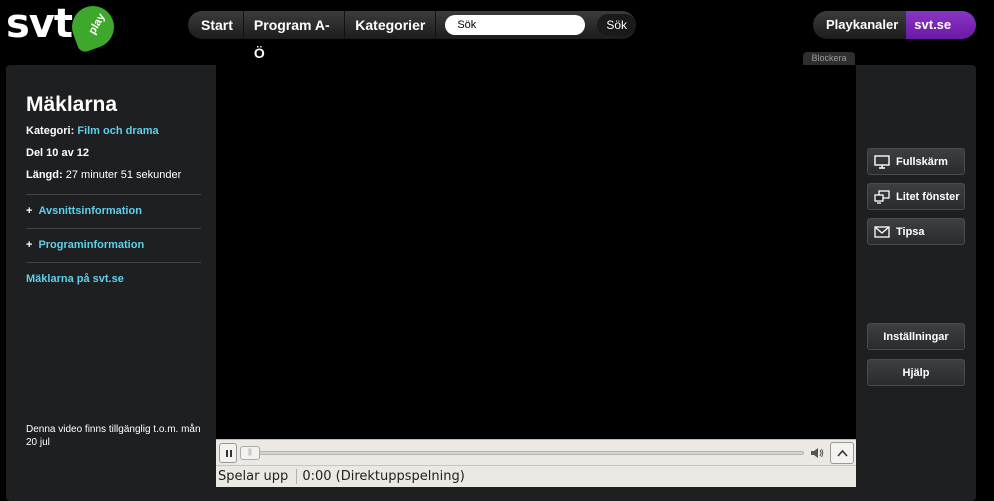 The height and width of the screenshot is (501, 994). I want to click on monitor-icon, so click(882, 161).